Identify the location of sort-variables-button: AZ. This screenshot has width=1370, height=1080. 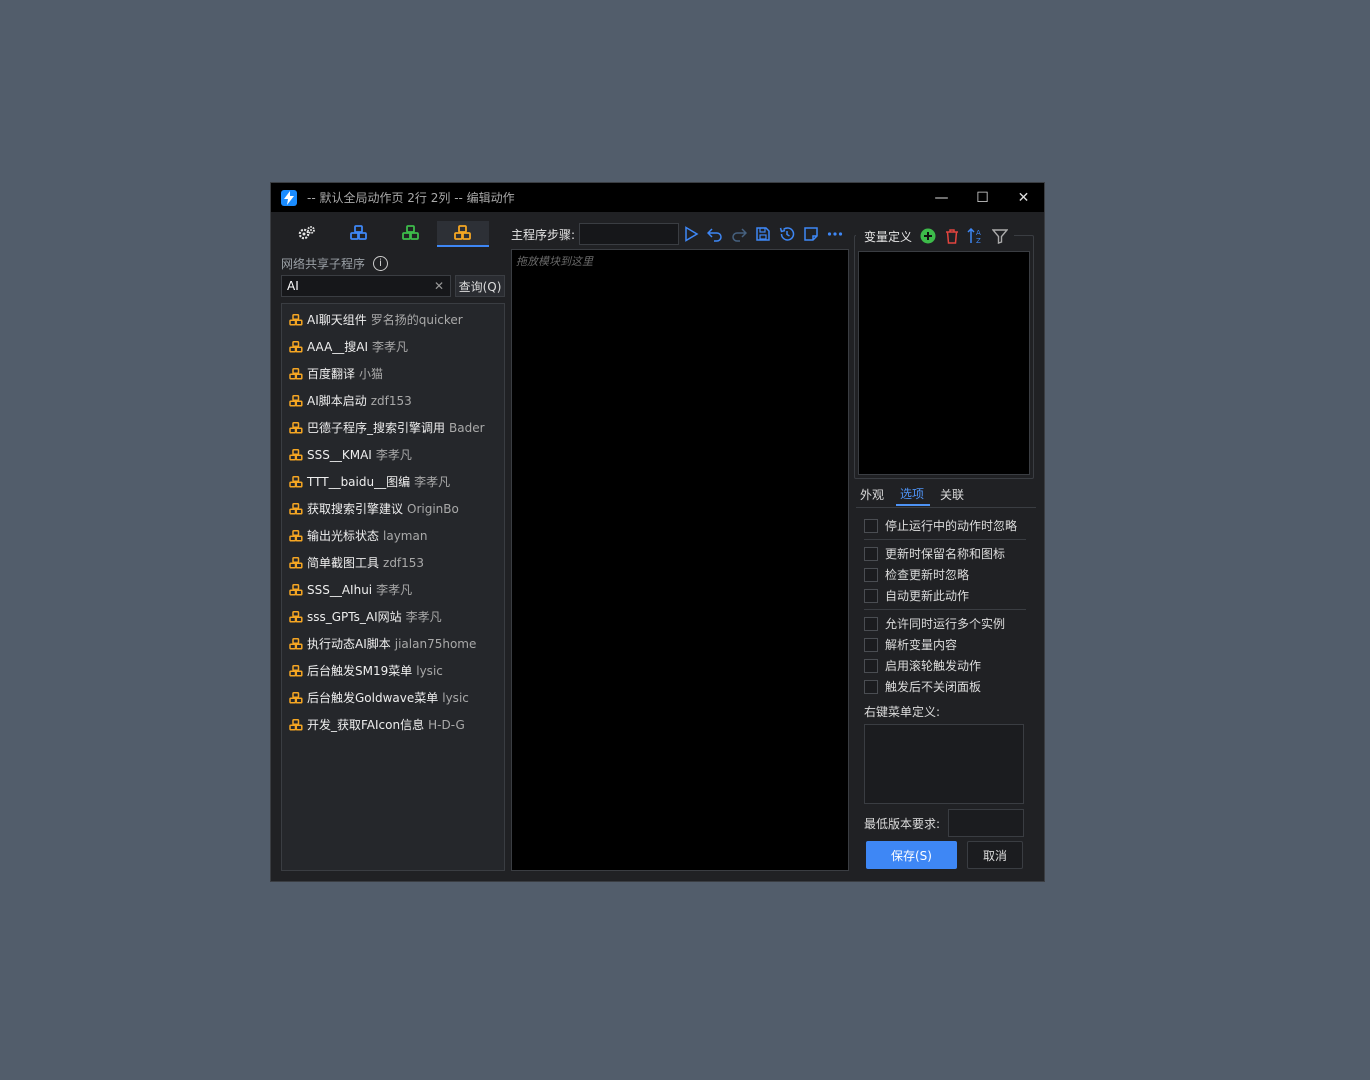
(976, 236).